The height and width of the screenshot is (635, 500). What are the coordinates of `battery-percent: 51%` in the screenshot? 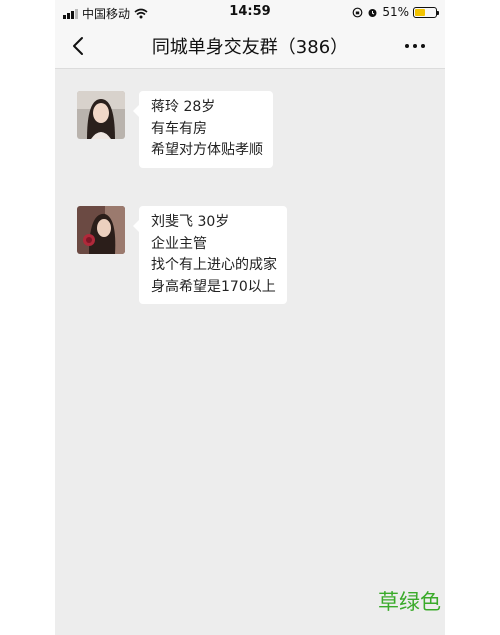 It's located at (395, 12).